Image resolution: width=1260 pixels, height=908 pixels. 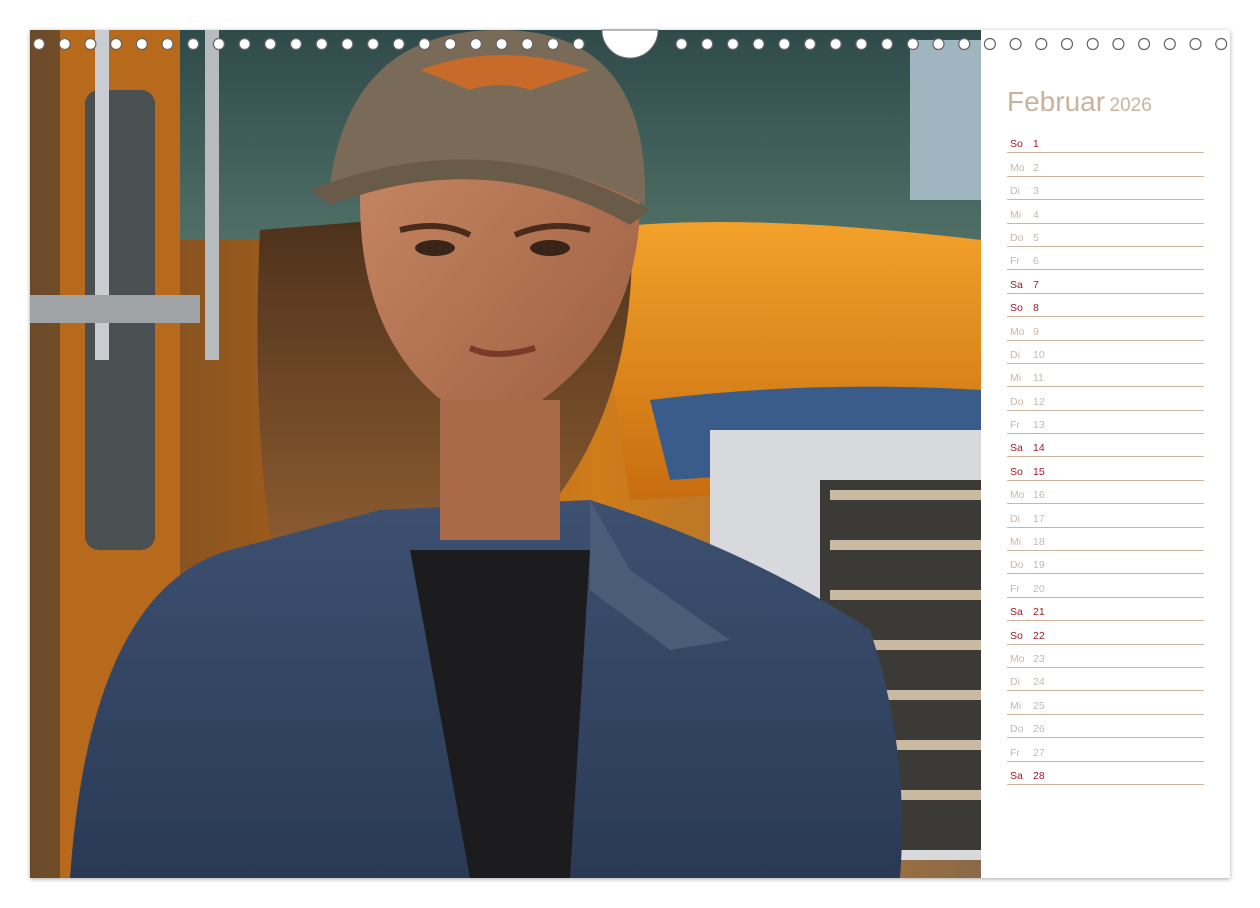 I want to click on day-row: Mi 4, so click(x=1105, y=212).